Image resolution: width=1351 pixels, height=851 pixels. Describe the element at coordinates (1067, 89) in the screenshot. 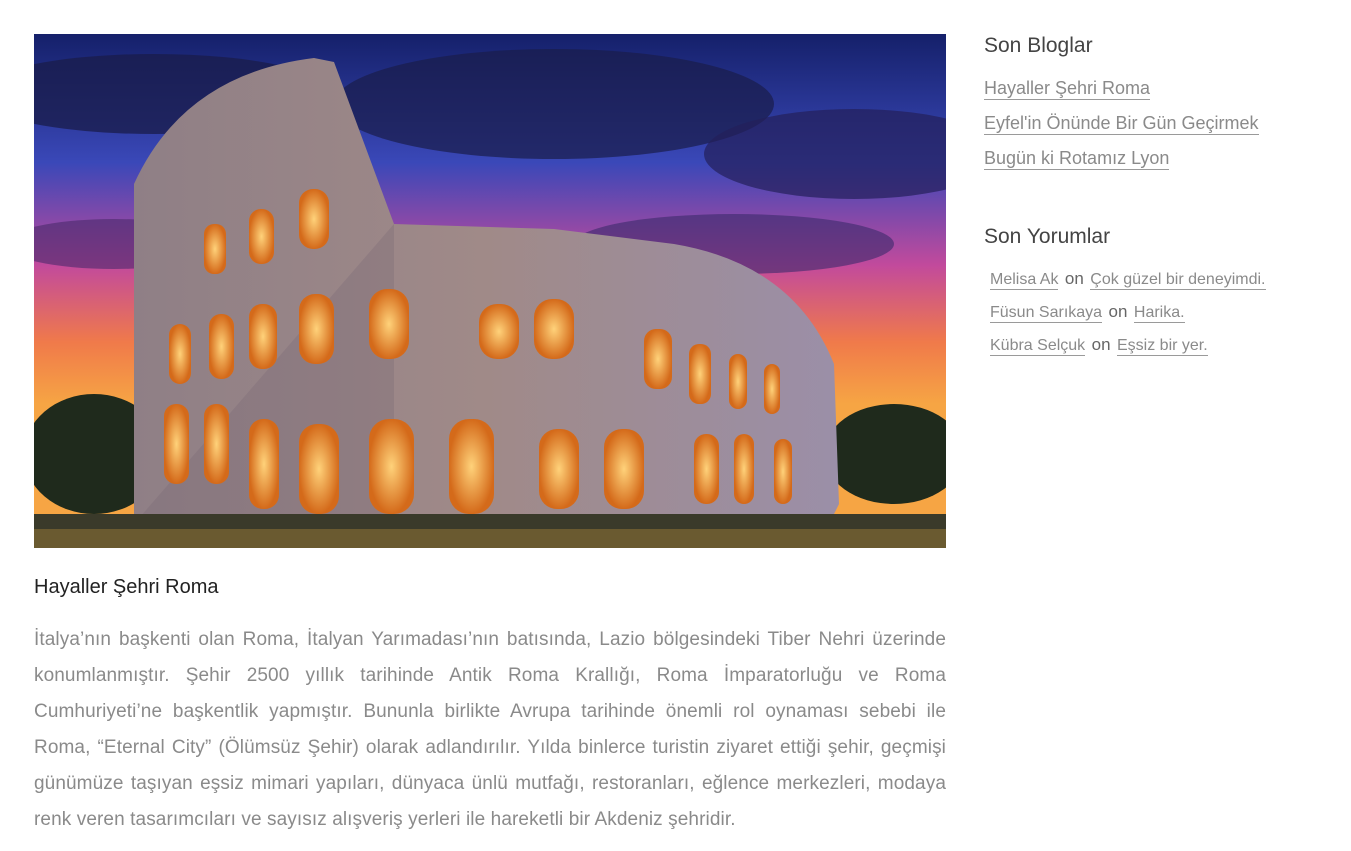

I see `blog-link: Hayaller Şehri Roma` at that location.